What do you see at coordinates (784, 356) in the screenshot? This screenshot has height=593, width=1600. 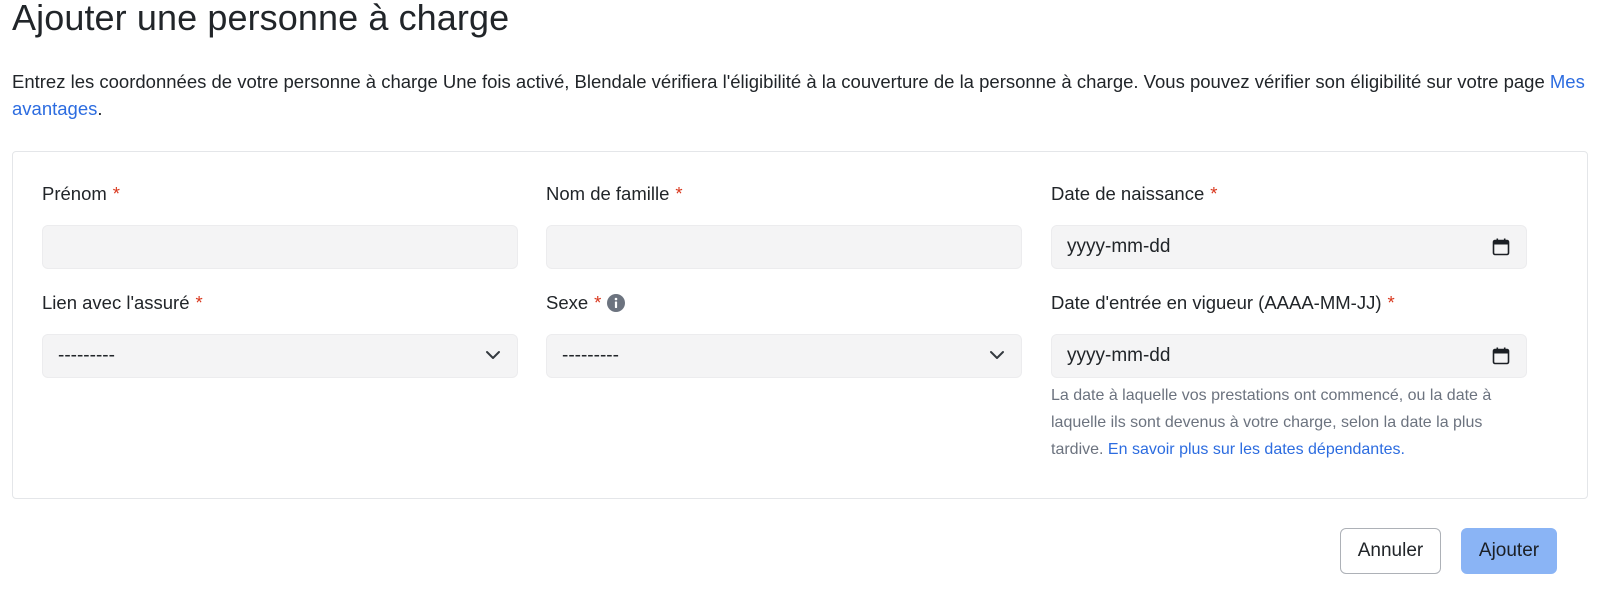 I see `sex-select: ---------` at bounding box center [784, 356].